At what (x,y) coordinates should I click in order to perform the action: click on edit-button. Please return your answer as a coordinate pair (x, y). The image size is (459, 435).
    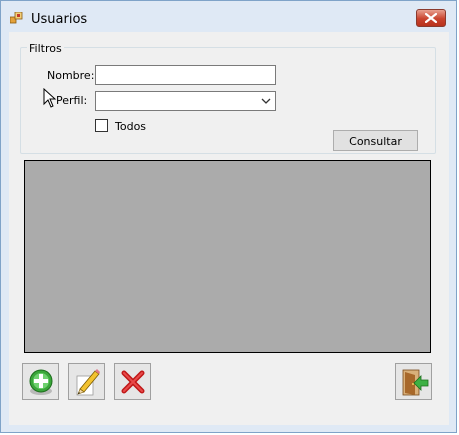
    Looking at the image, I should click on (86, 381).